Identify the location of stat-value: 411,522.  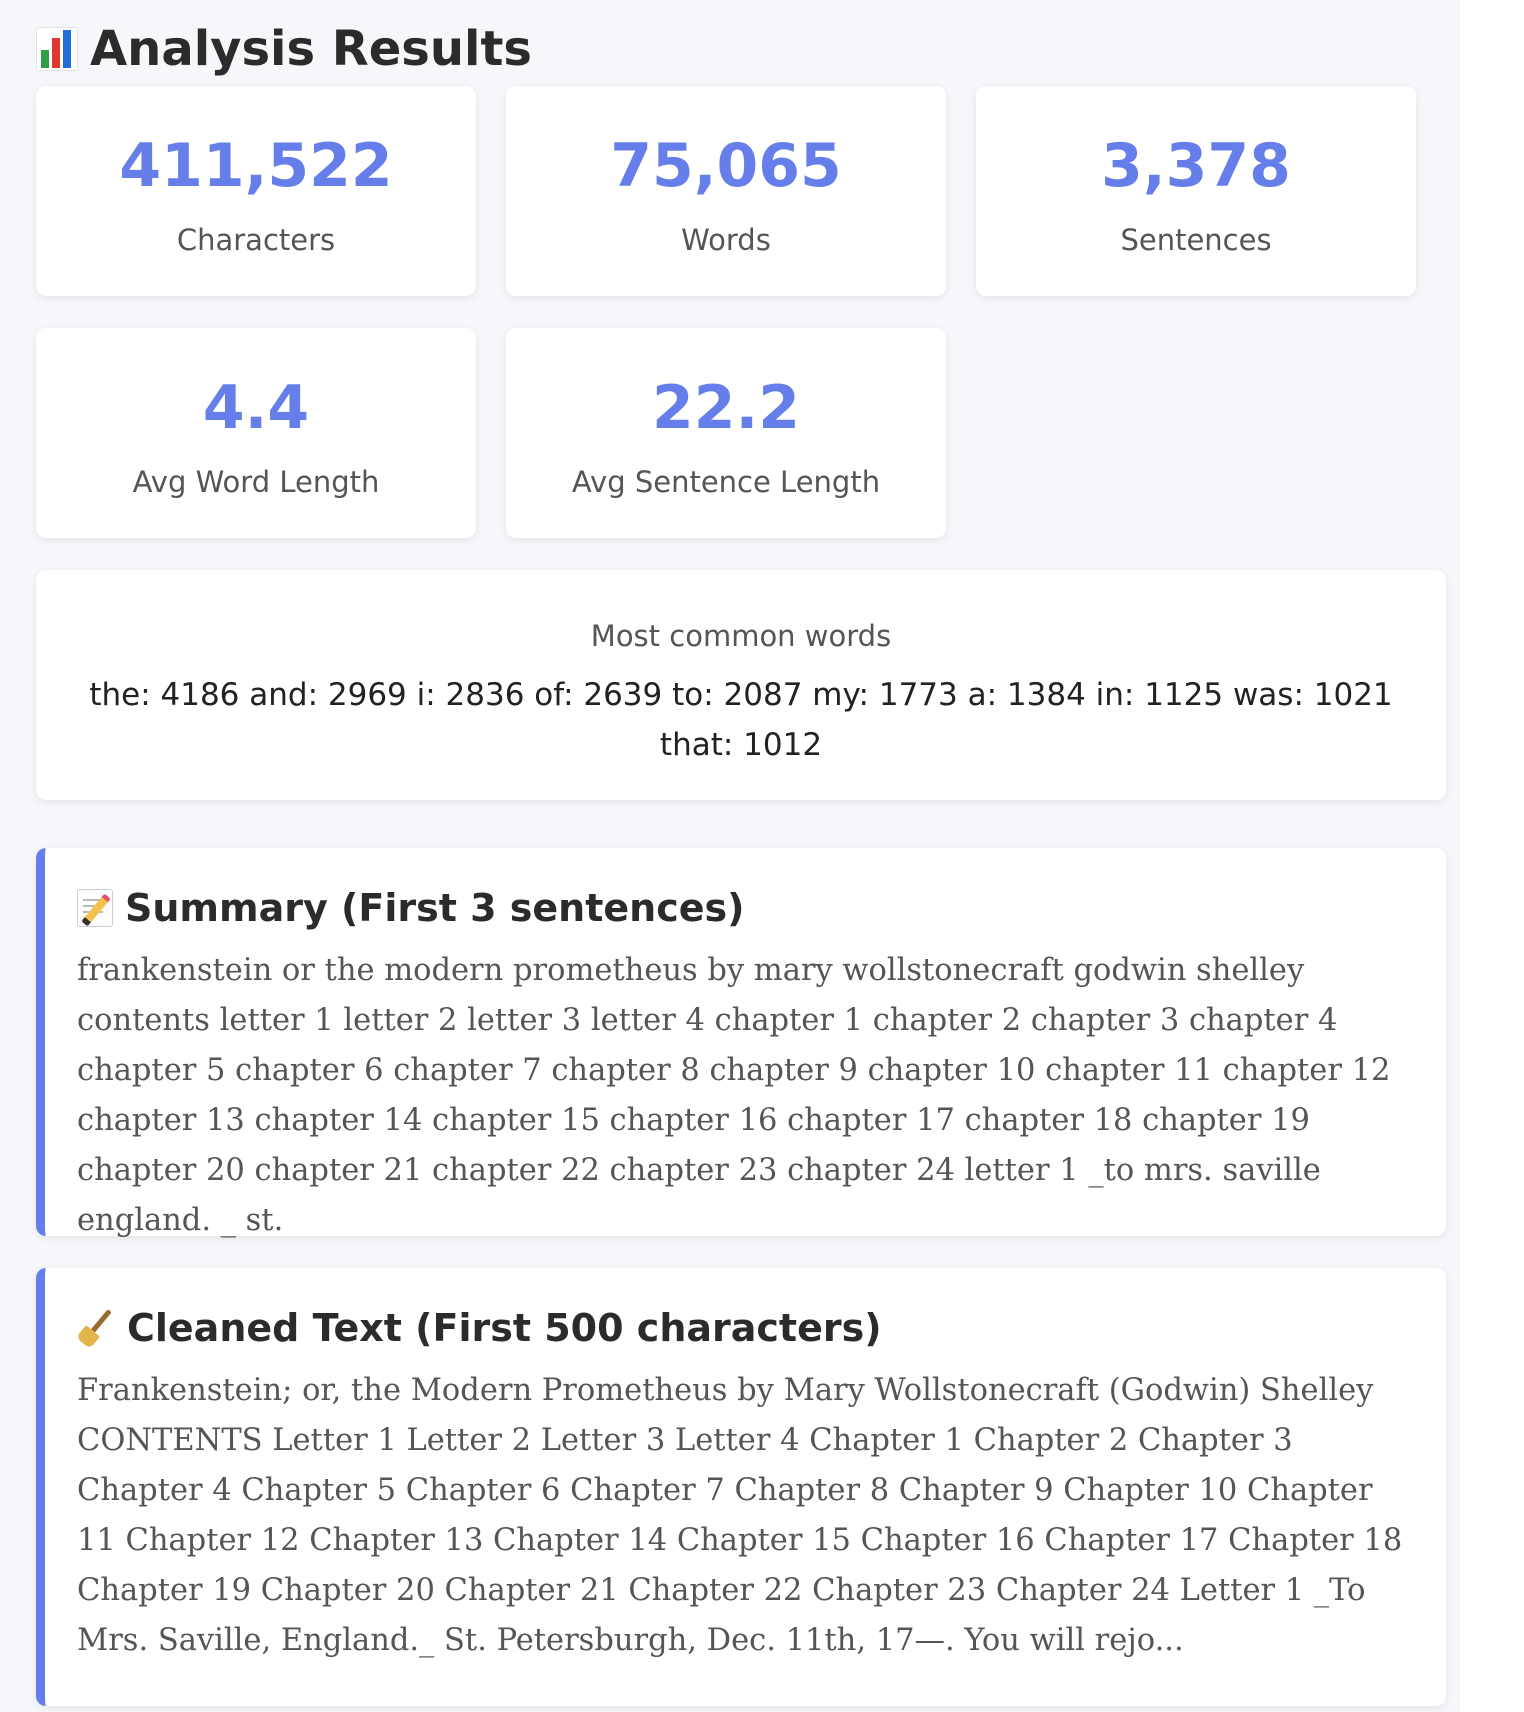
(256, 166).